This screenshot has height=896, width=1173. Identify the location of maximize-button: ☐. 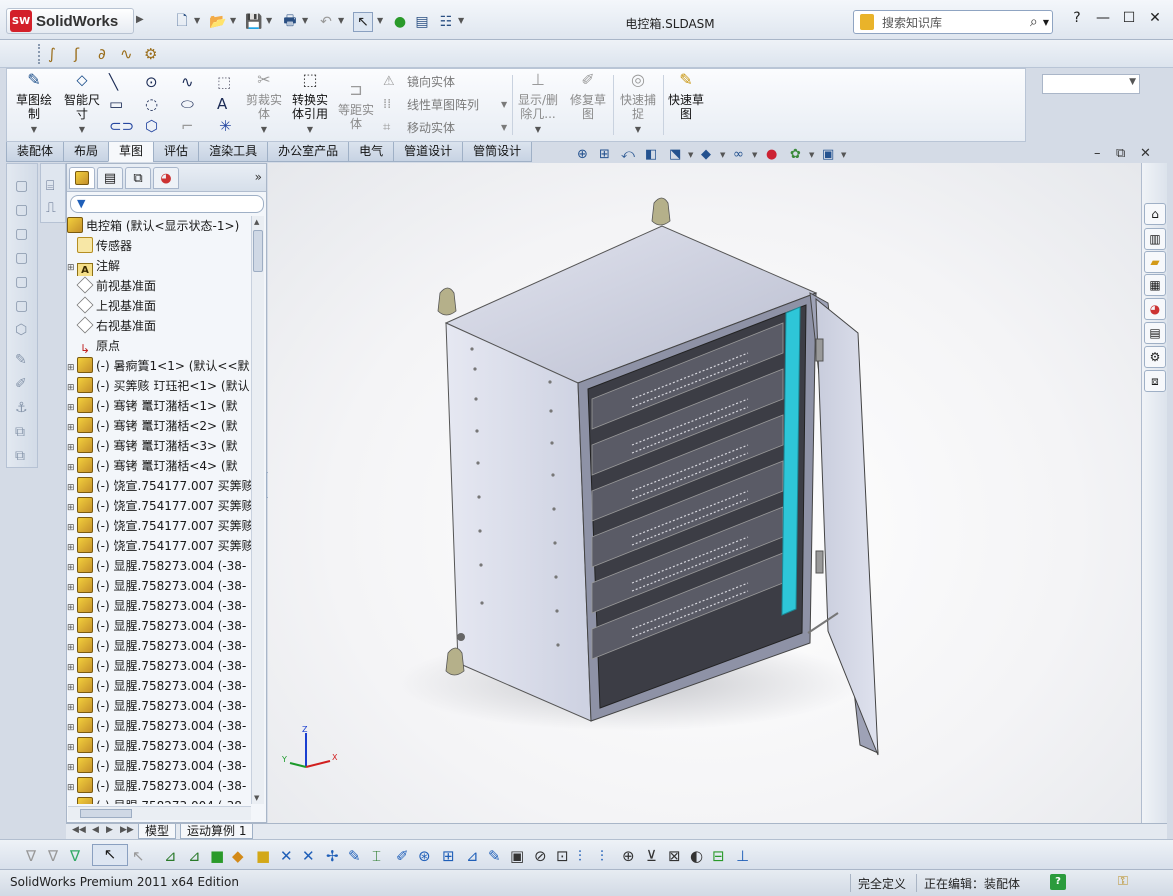
(1129, 18).